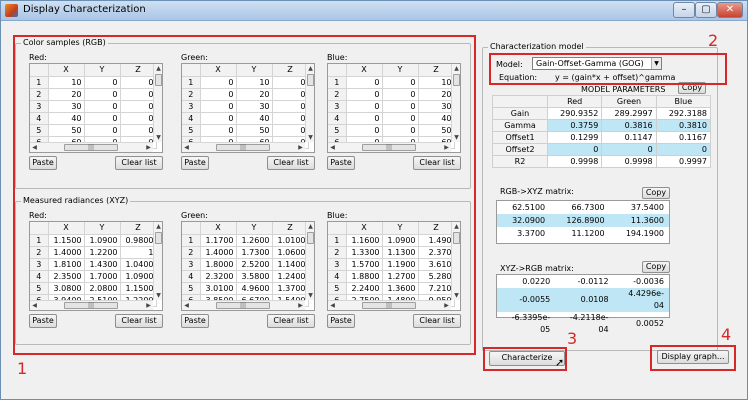 The height and width of the screenshot is (400, 748). Describe the element at coordinates (574, 113) in the screenshot. I see `param-value: 290.9352` at that location.